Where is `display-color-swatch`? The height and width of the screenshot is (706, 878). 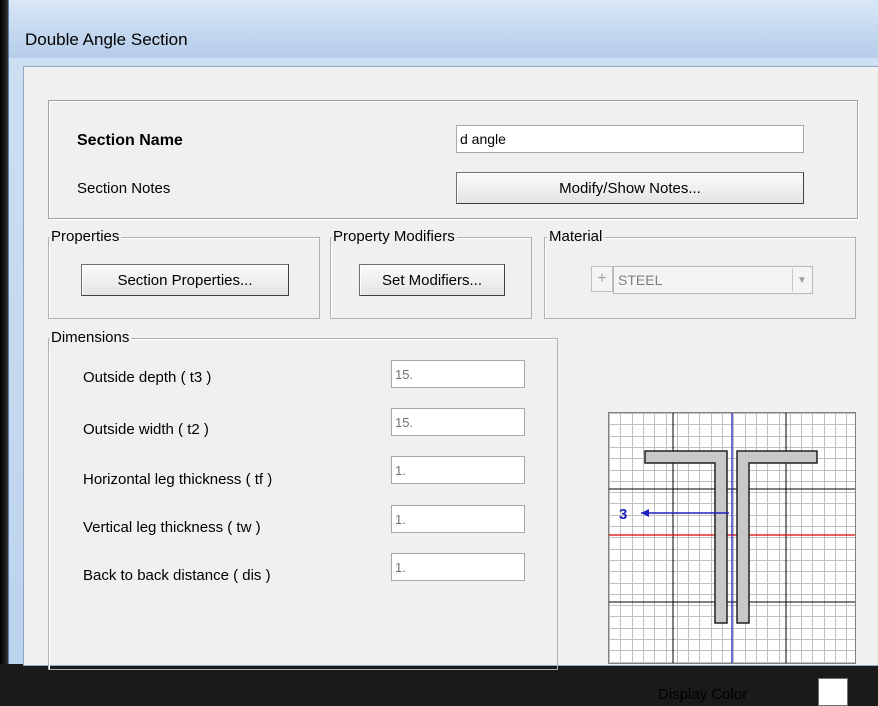
display-color-swatch is located at coordinates (833, 692).